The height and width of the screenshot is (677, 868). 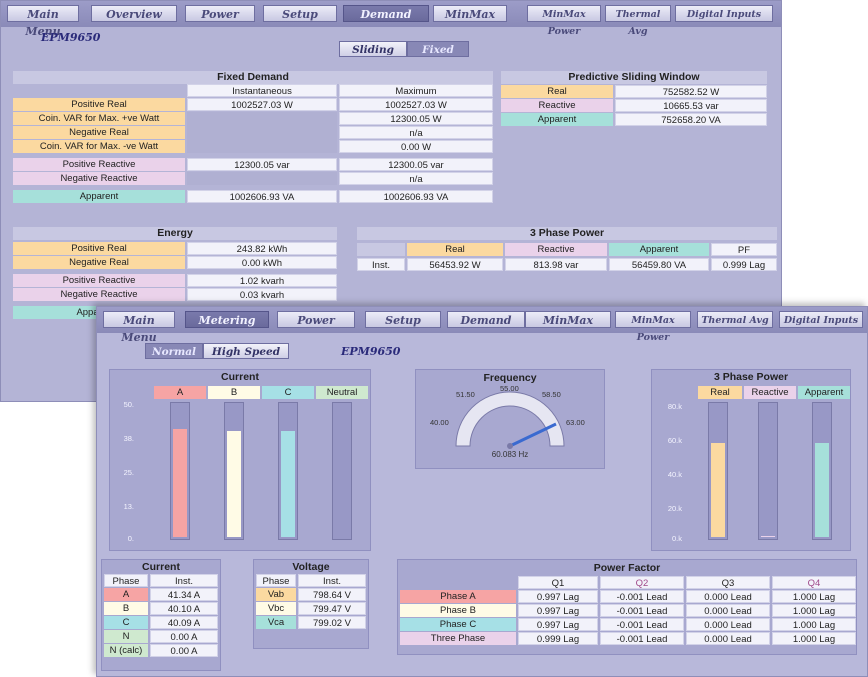 I want to click on power-tick-20k: 20.k, so click(x=674, y=508).